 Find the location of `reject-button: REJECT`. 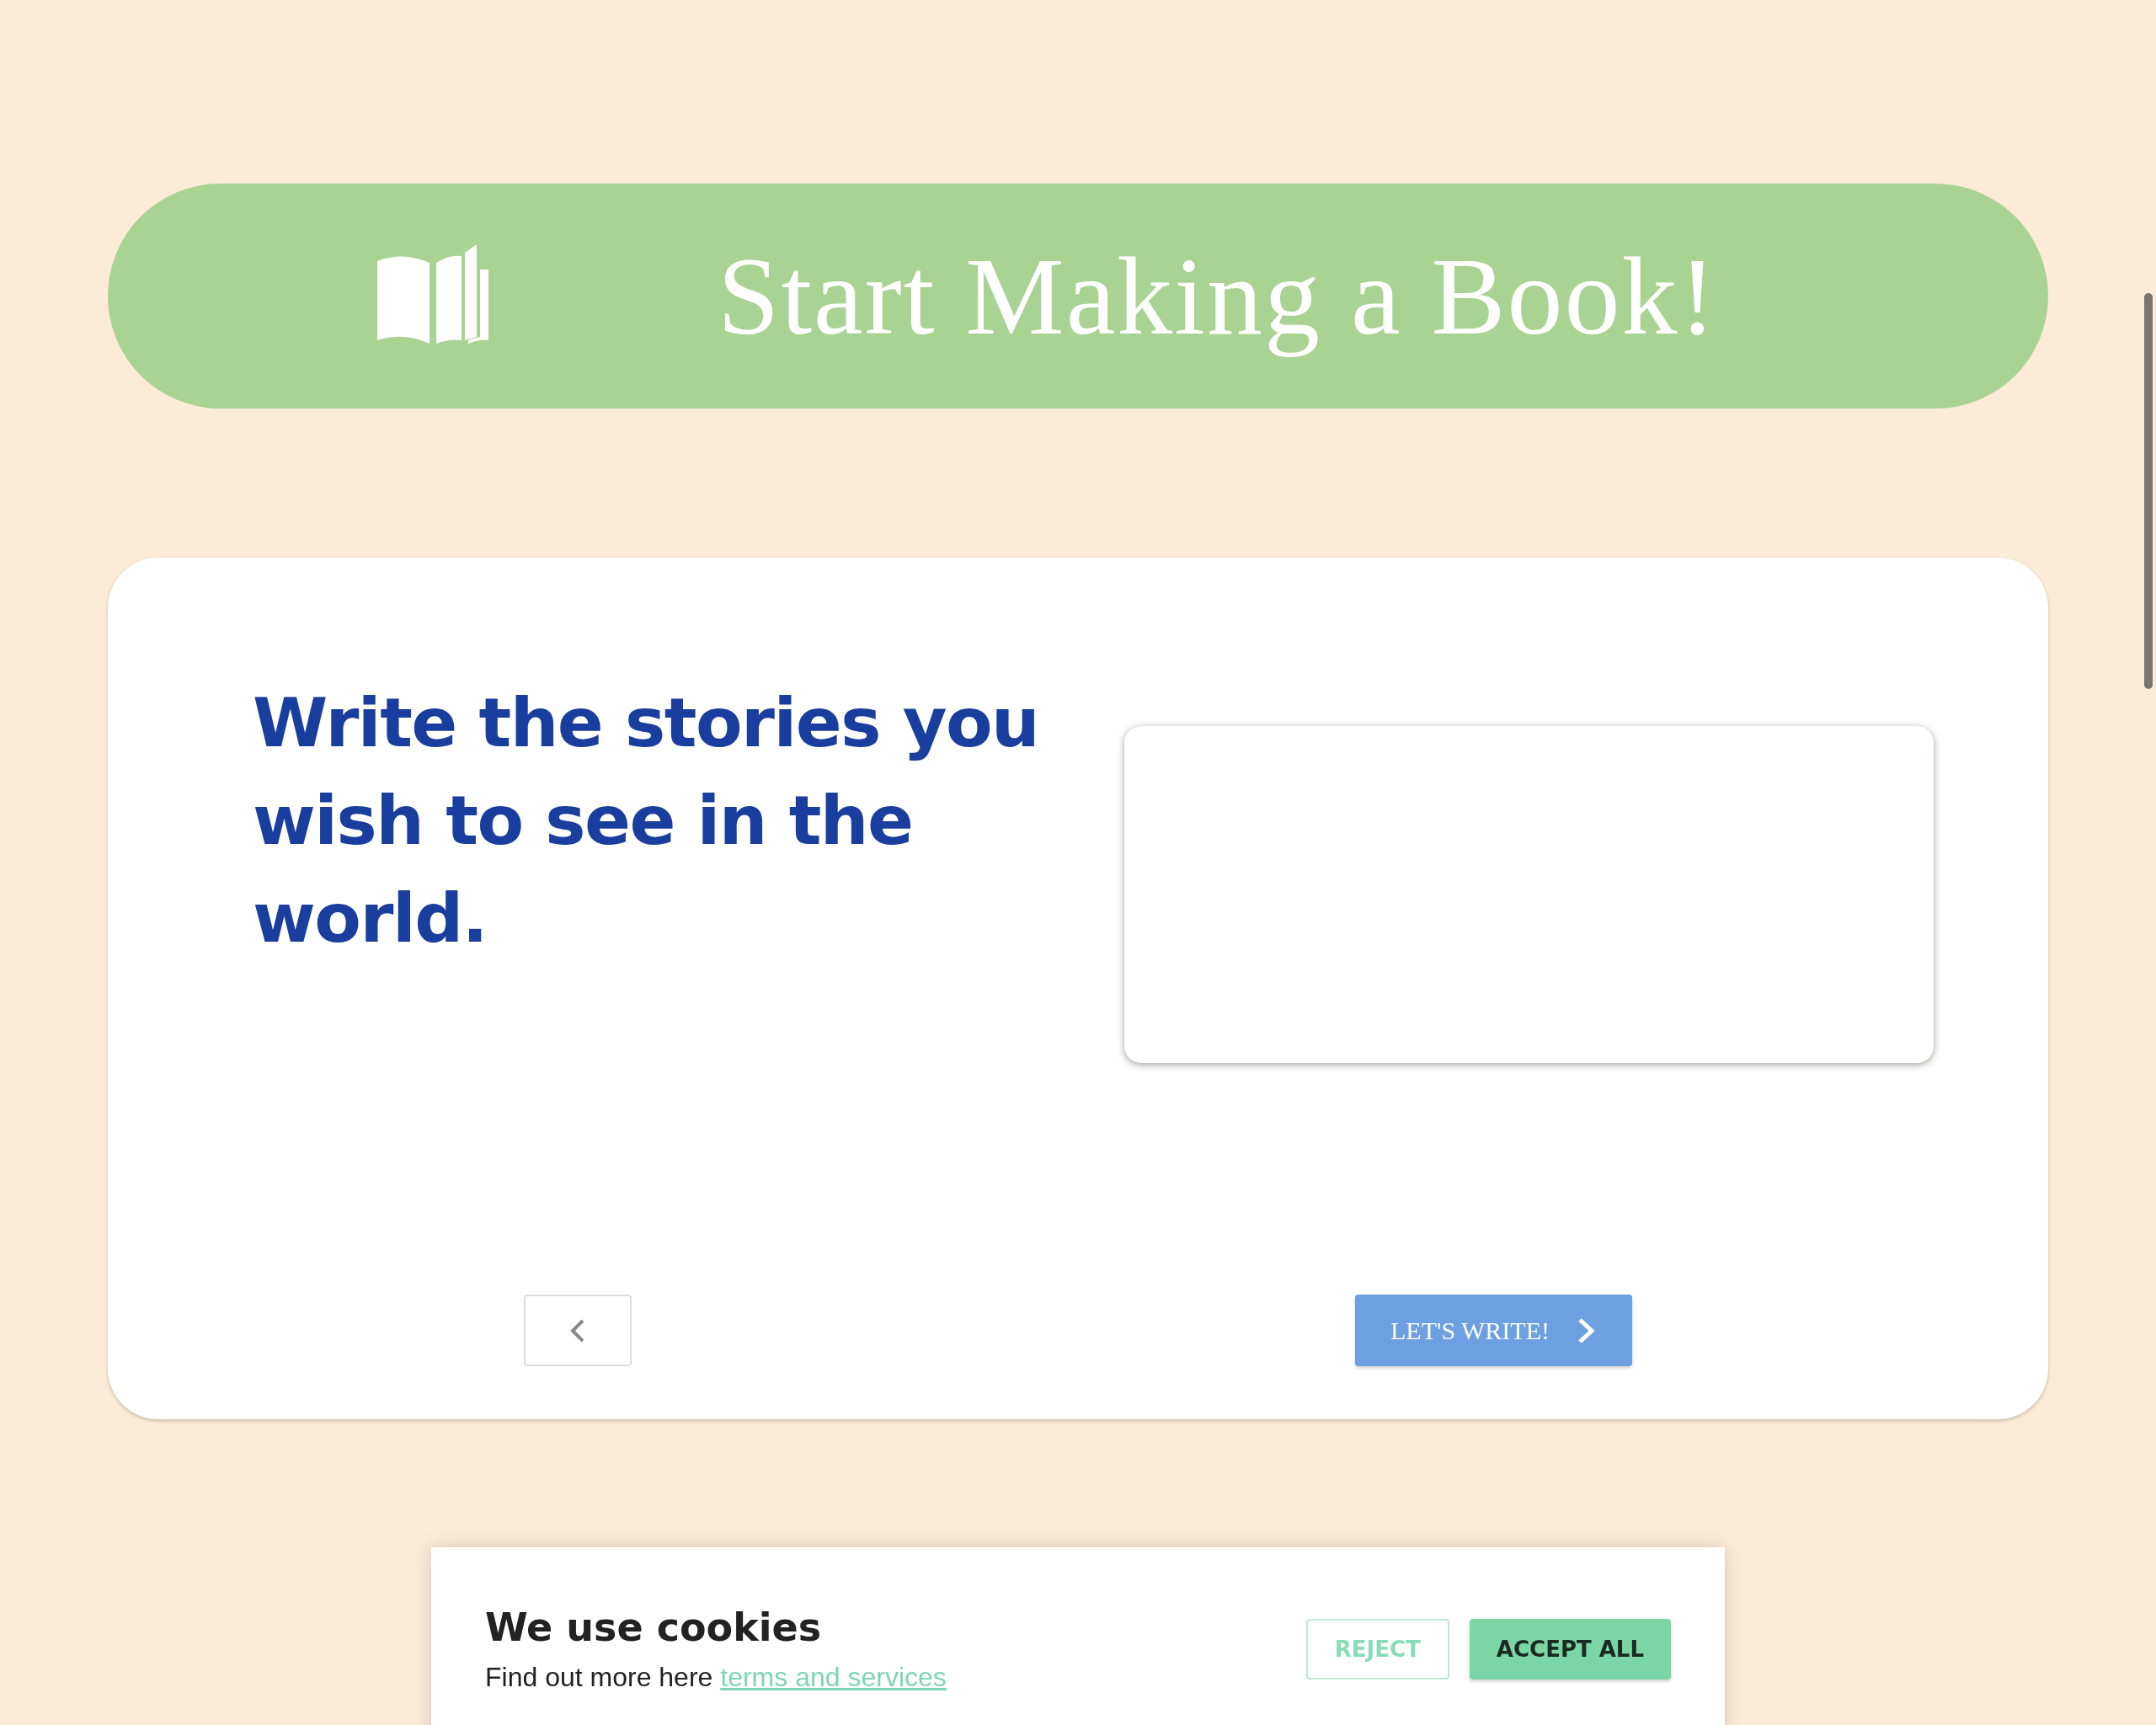

reject-button: REJECT is located at coordinates (1377, 1649).